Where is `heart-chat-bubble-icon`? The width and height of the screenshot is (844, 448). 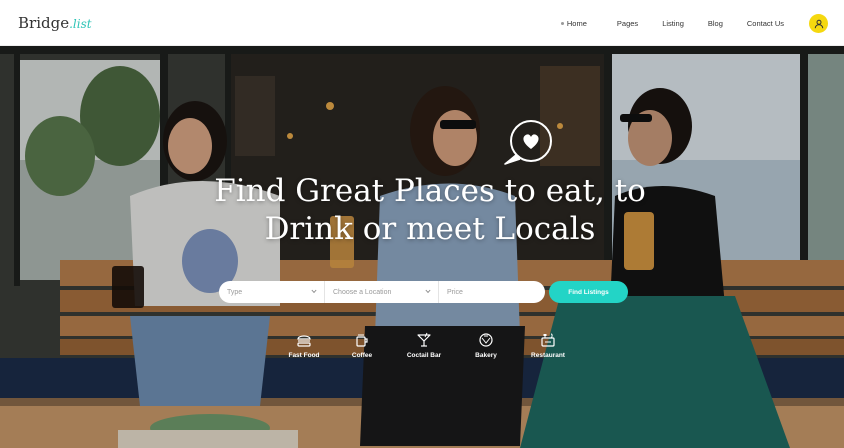
heart-chat-bubble-icon is located at coordinates (528, 142).